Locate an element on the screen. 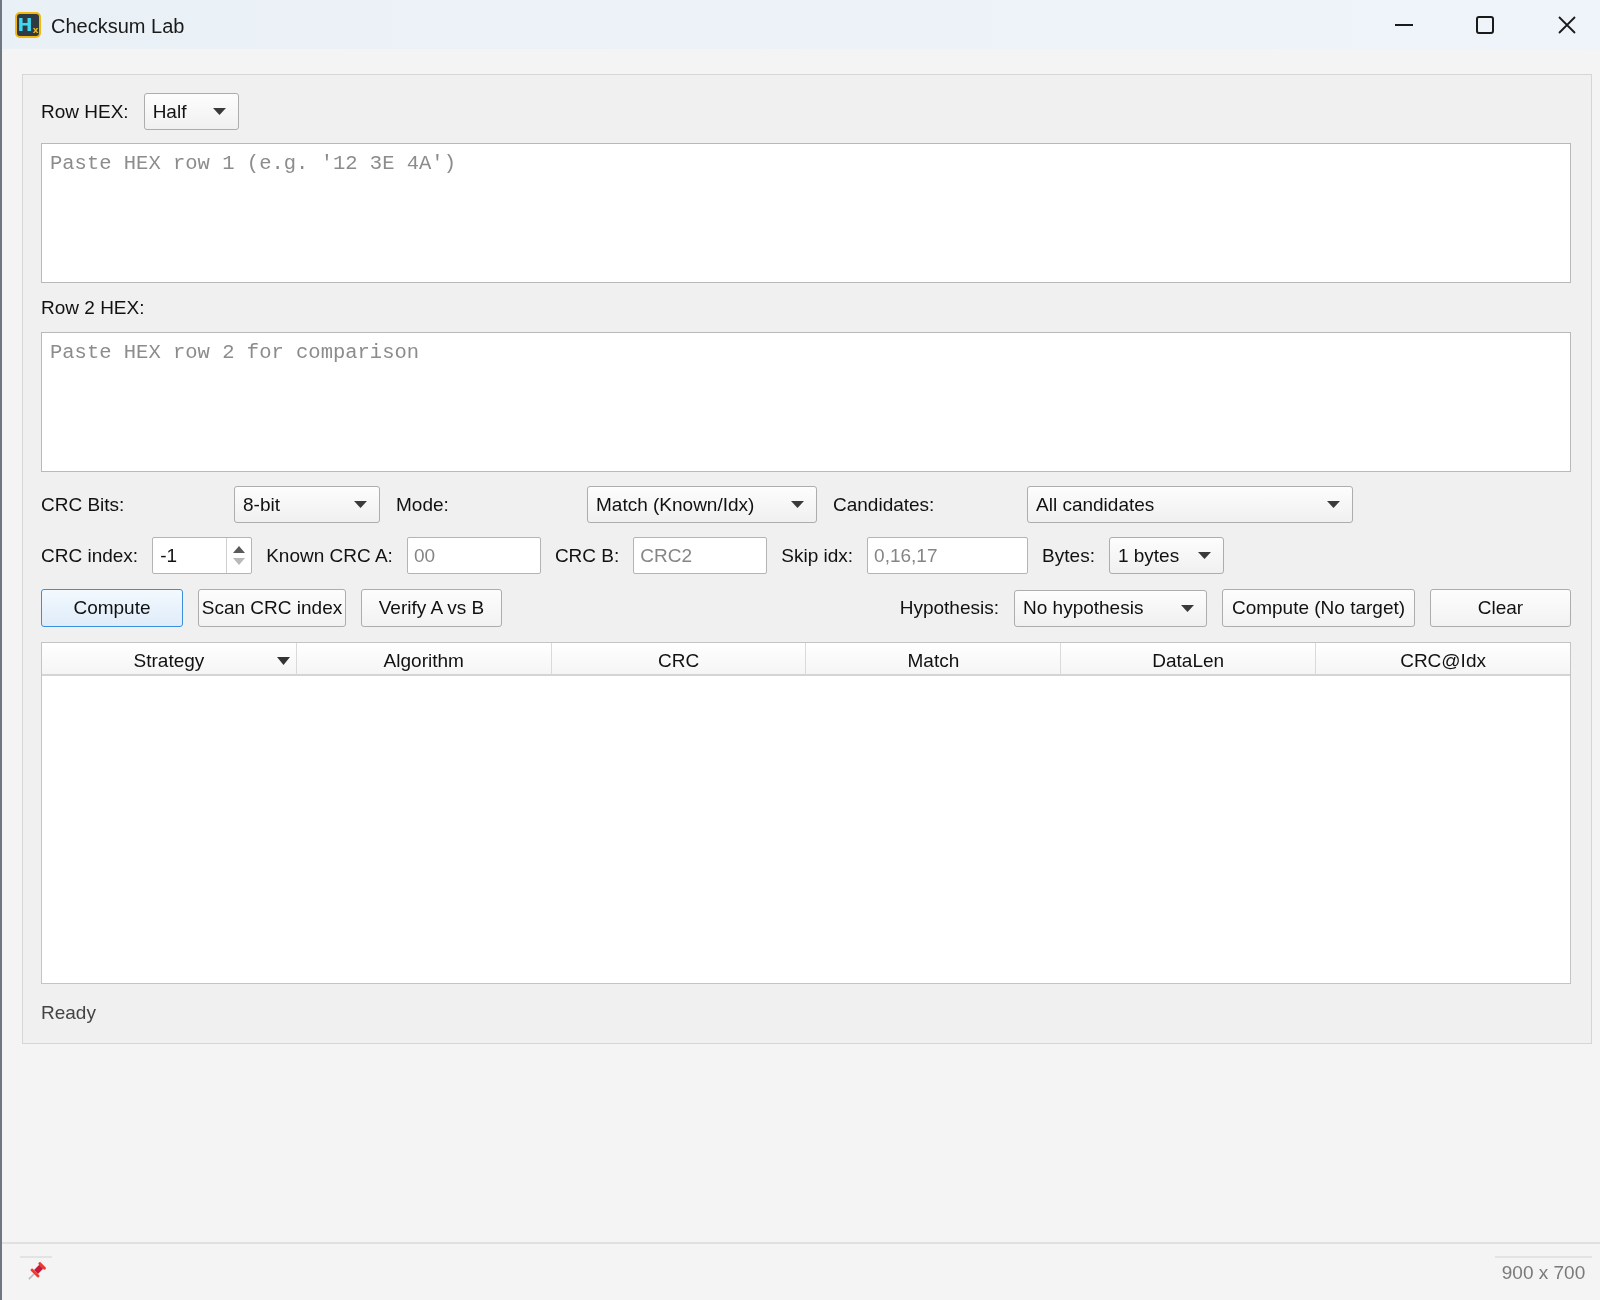  dropdown: All candidates is located at coordinates (1190, 504).